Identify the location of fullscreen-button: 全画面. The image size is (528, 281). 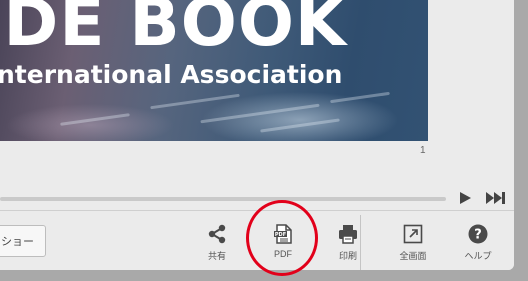
(413, 245).